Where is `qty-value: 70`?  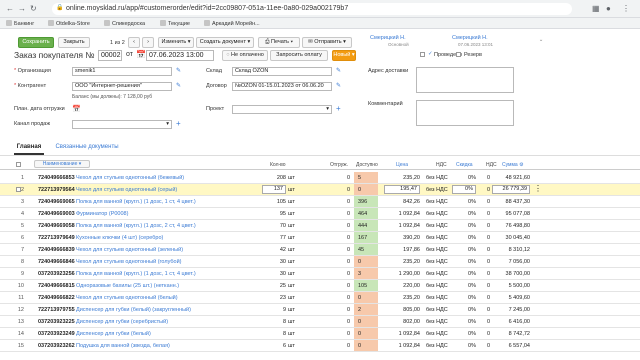 qty-value: 70 is located at coordinates (274, 226).